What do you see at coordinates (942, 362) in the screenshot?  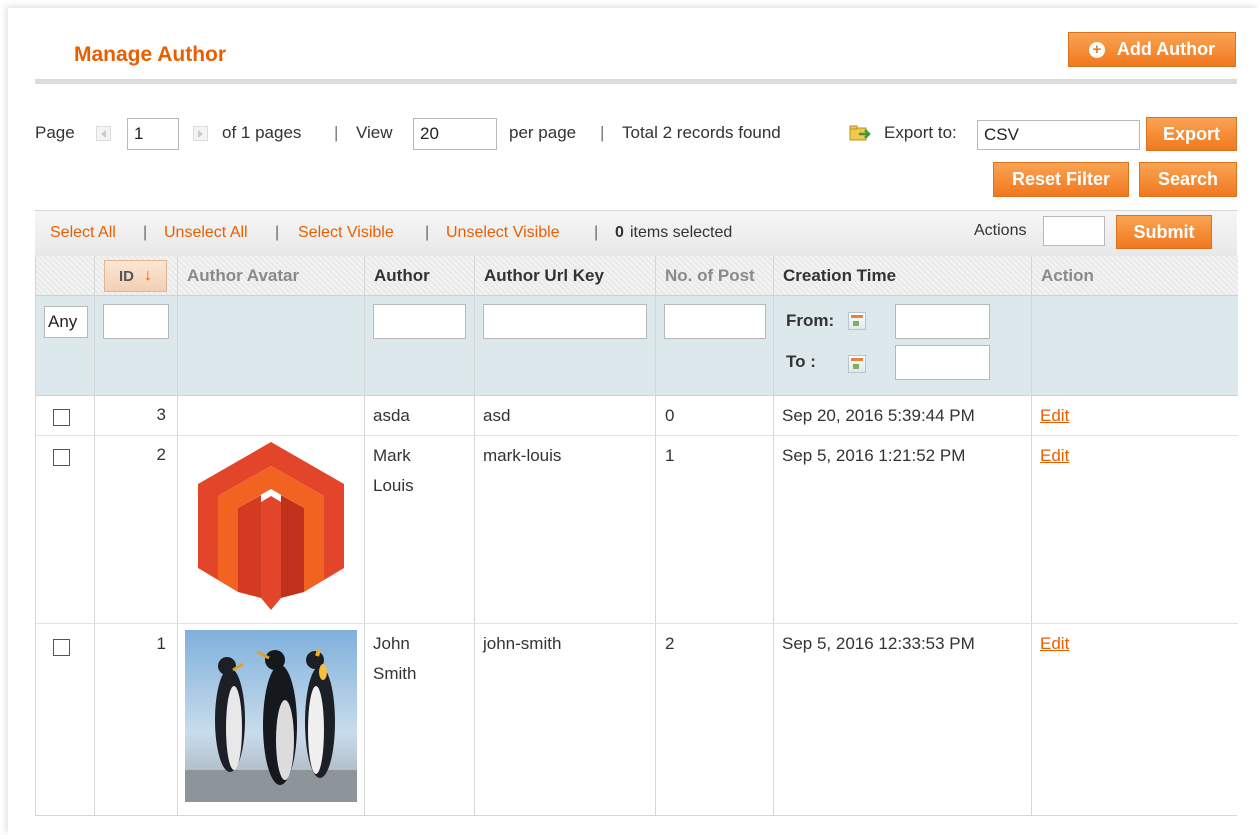 I see `to-date-input` at bounding box center [942, 362].